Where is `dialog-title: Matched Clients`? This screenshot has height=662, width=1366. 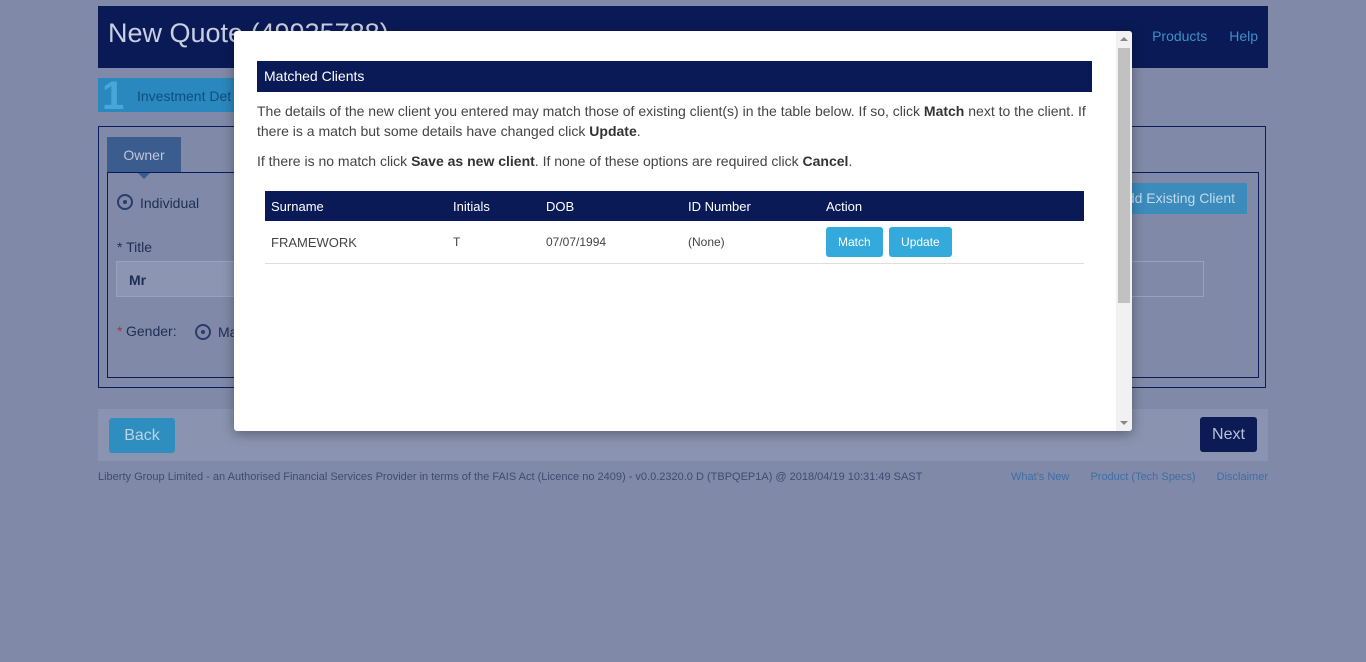 dialog-title: Matched Clients is located at coordinates (674, 76).